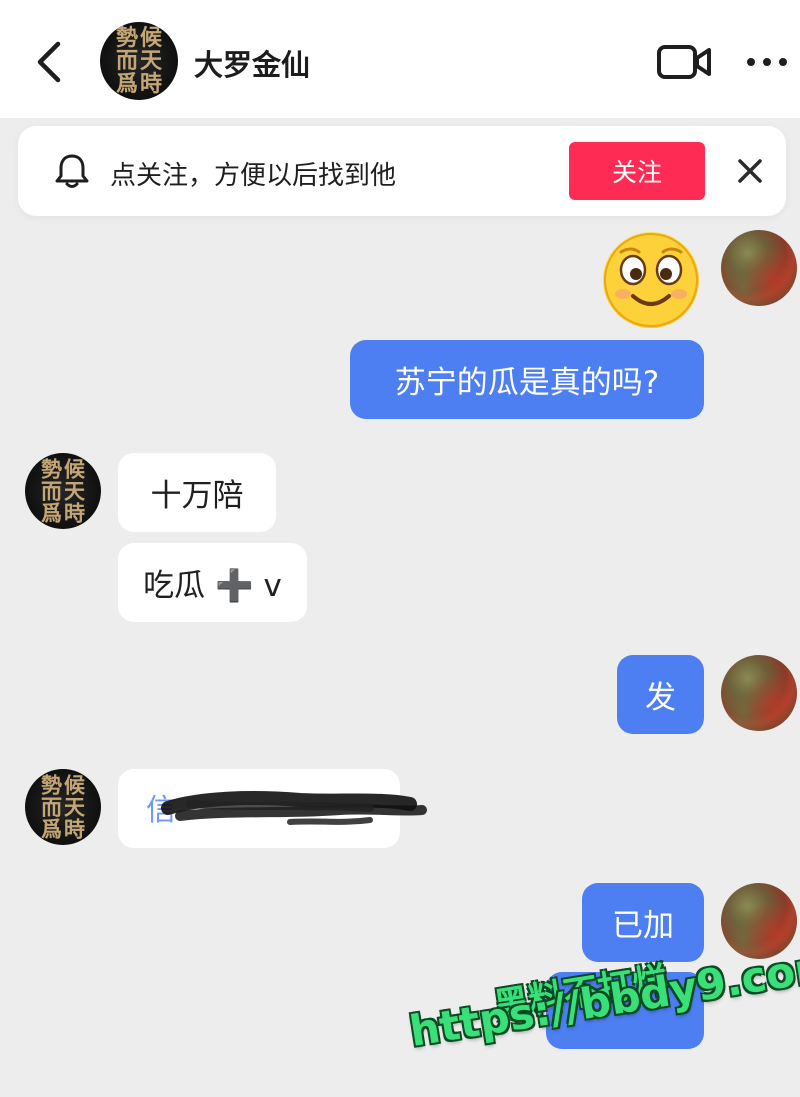  What do you see at coordinates (400, 59) in the screenshot?
I see `chat-header: 勢 候 而 天 爲 時 大罗金仙` at bounding box center [400, 59].